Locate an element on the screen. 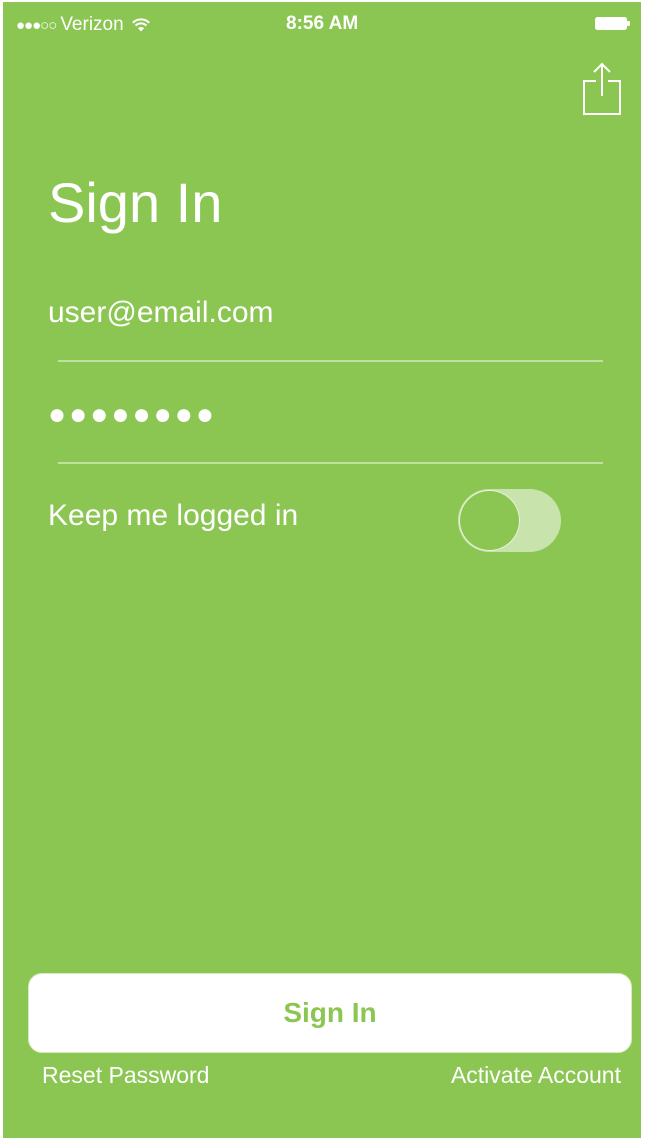  keep-logged-in-toggle is located at coordinates (509, 520).